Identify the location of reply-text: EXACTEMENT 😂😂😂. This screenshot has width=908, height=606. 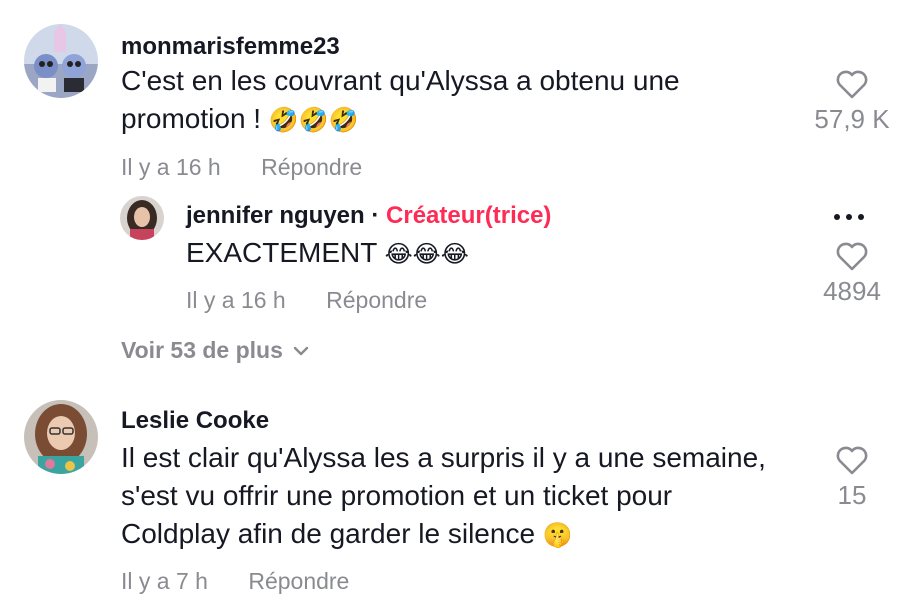
(327, 253).